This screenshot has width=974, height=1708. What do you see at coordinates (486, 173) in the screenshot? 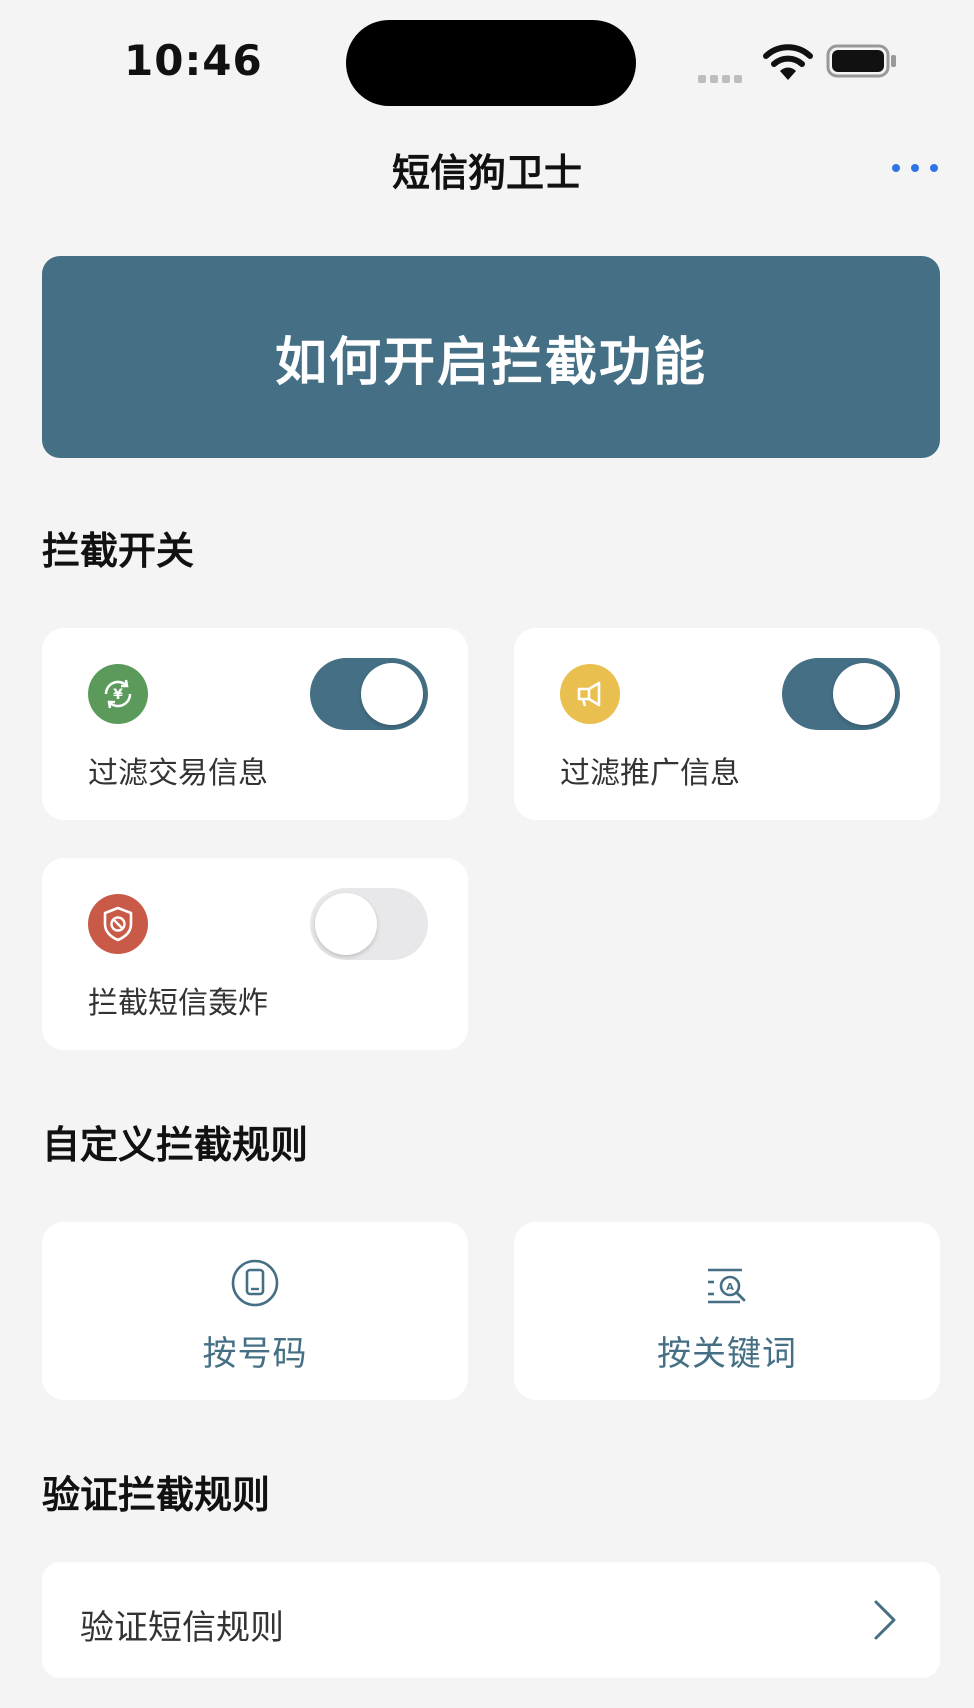
I see `page-title: 短信狗卫士` at bounding box center [486, 173].